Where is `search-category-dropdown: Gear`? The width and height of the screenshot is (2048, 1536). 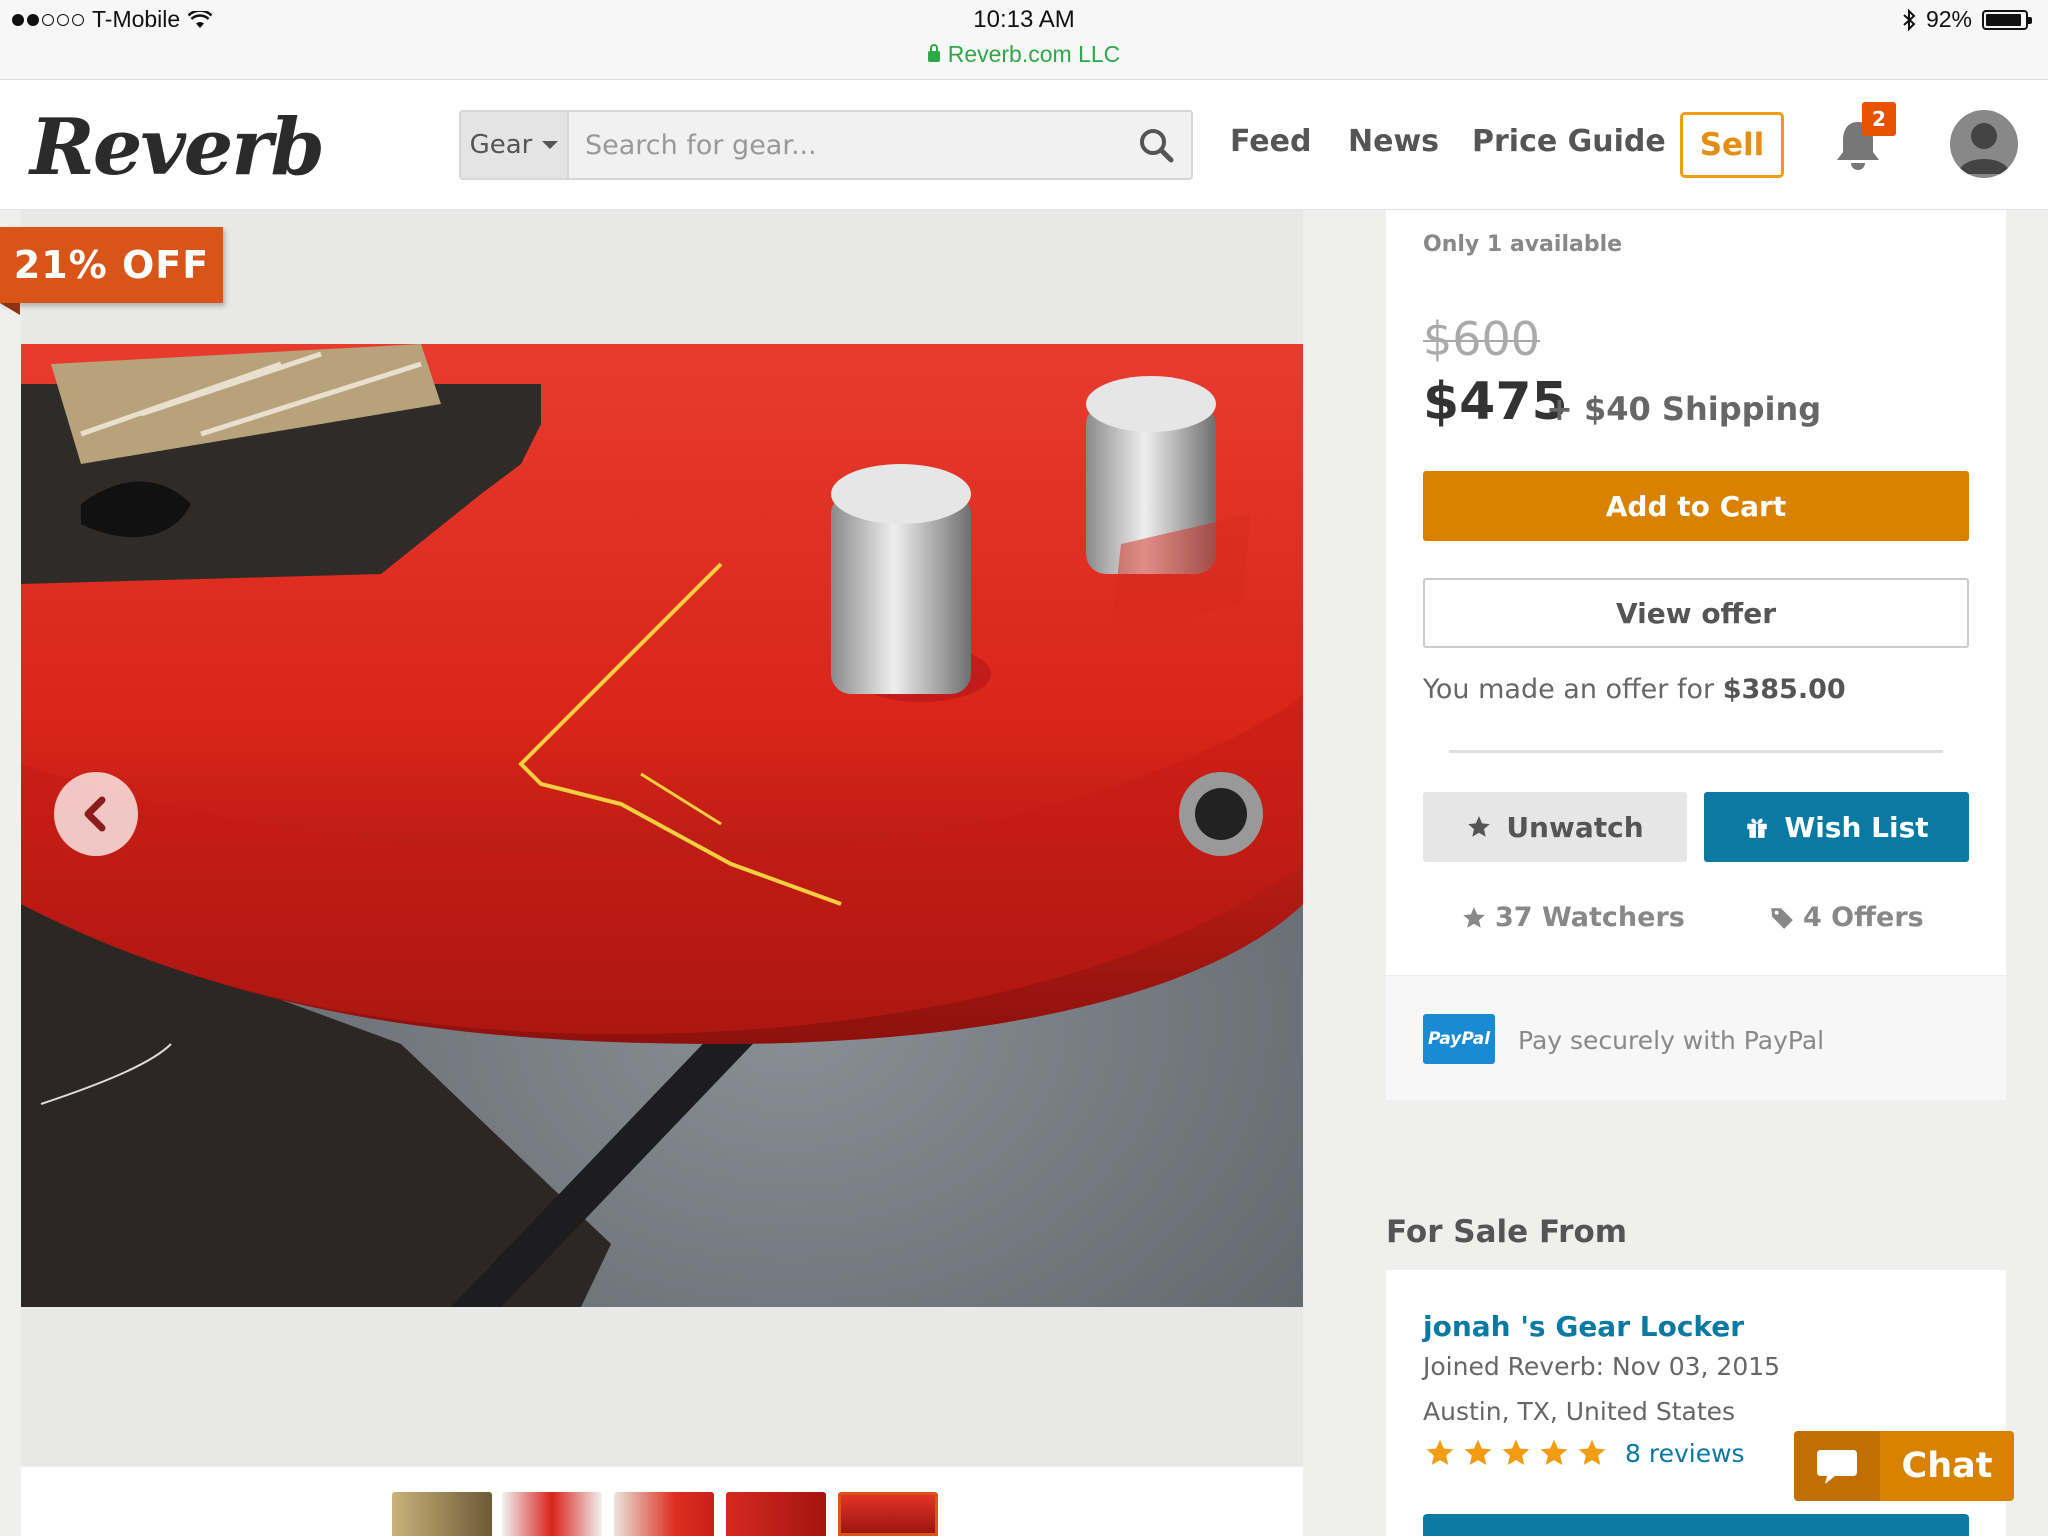
search-category-dropdown: Gear is located at coordinates (515, 145).